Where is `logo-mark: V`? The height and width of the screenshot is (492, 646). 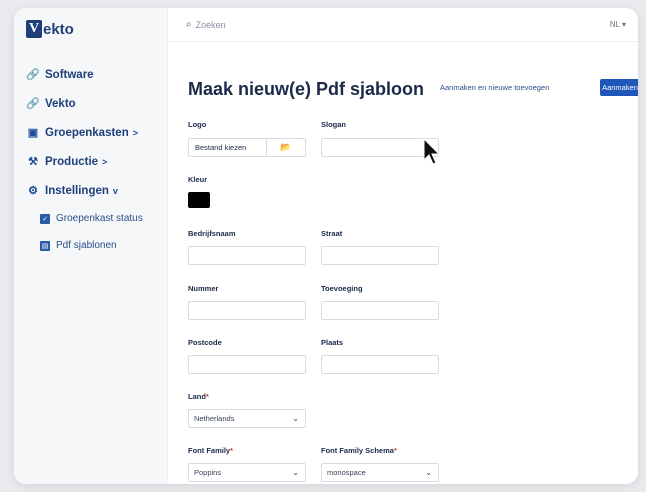 logo-mark: V is located at coordinates (34, 29).